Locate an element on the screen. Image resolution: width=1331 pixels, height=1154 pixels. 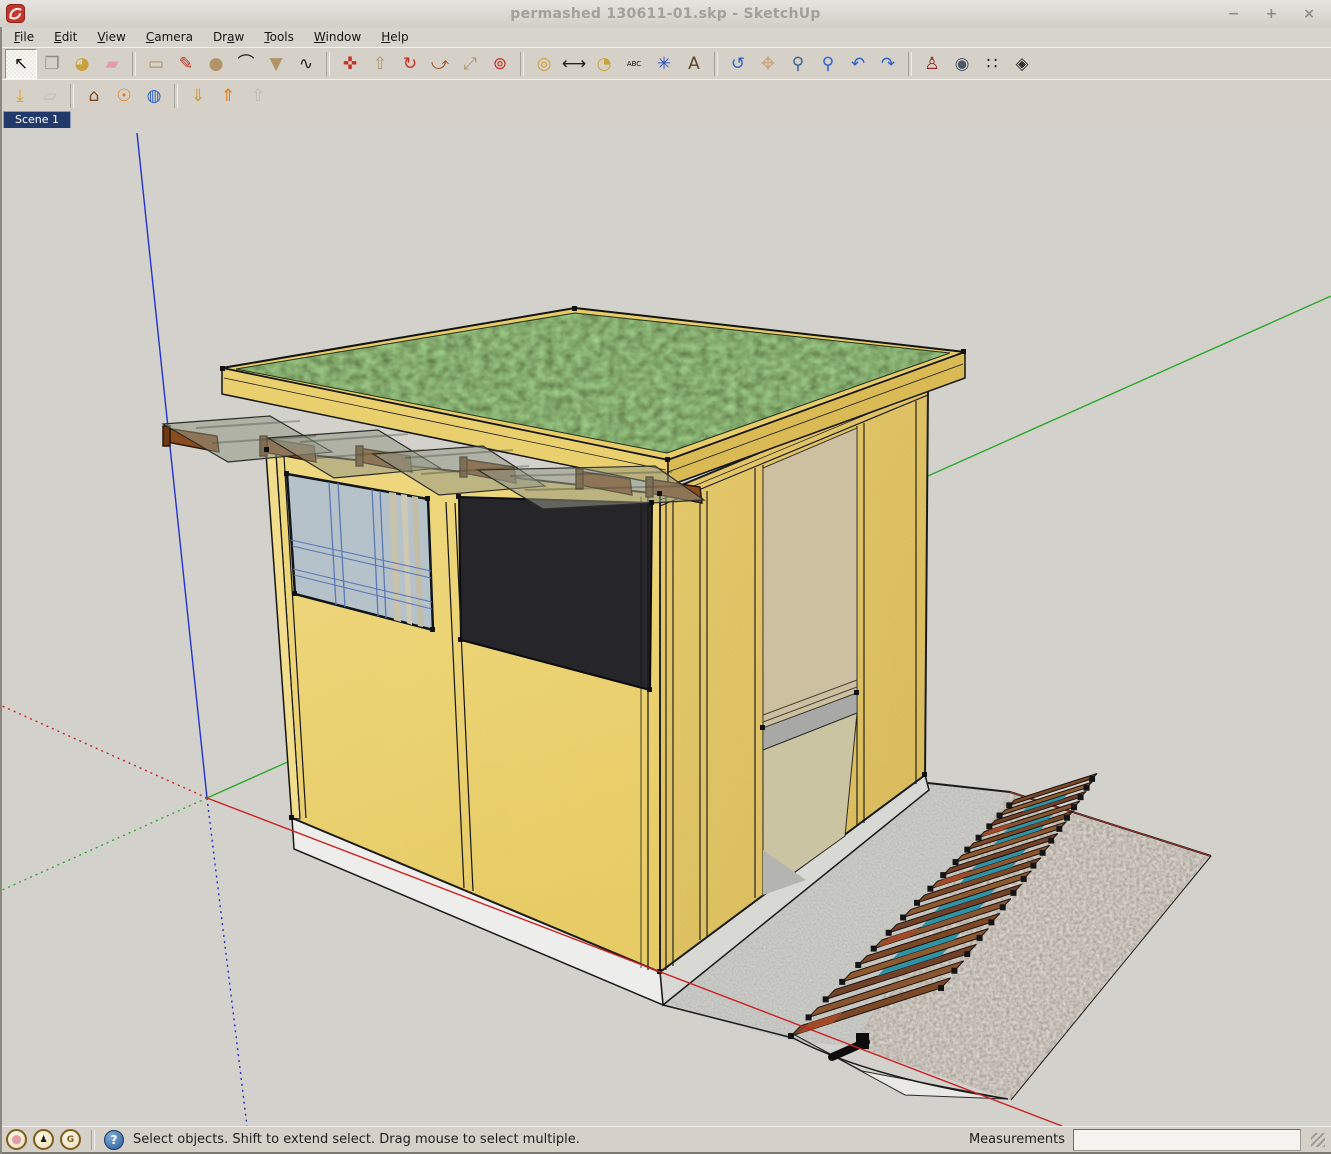
arc-tool: ⌒ is located at coordinates (246, 64).